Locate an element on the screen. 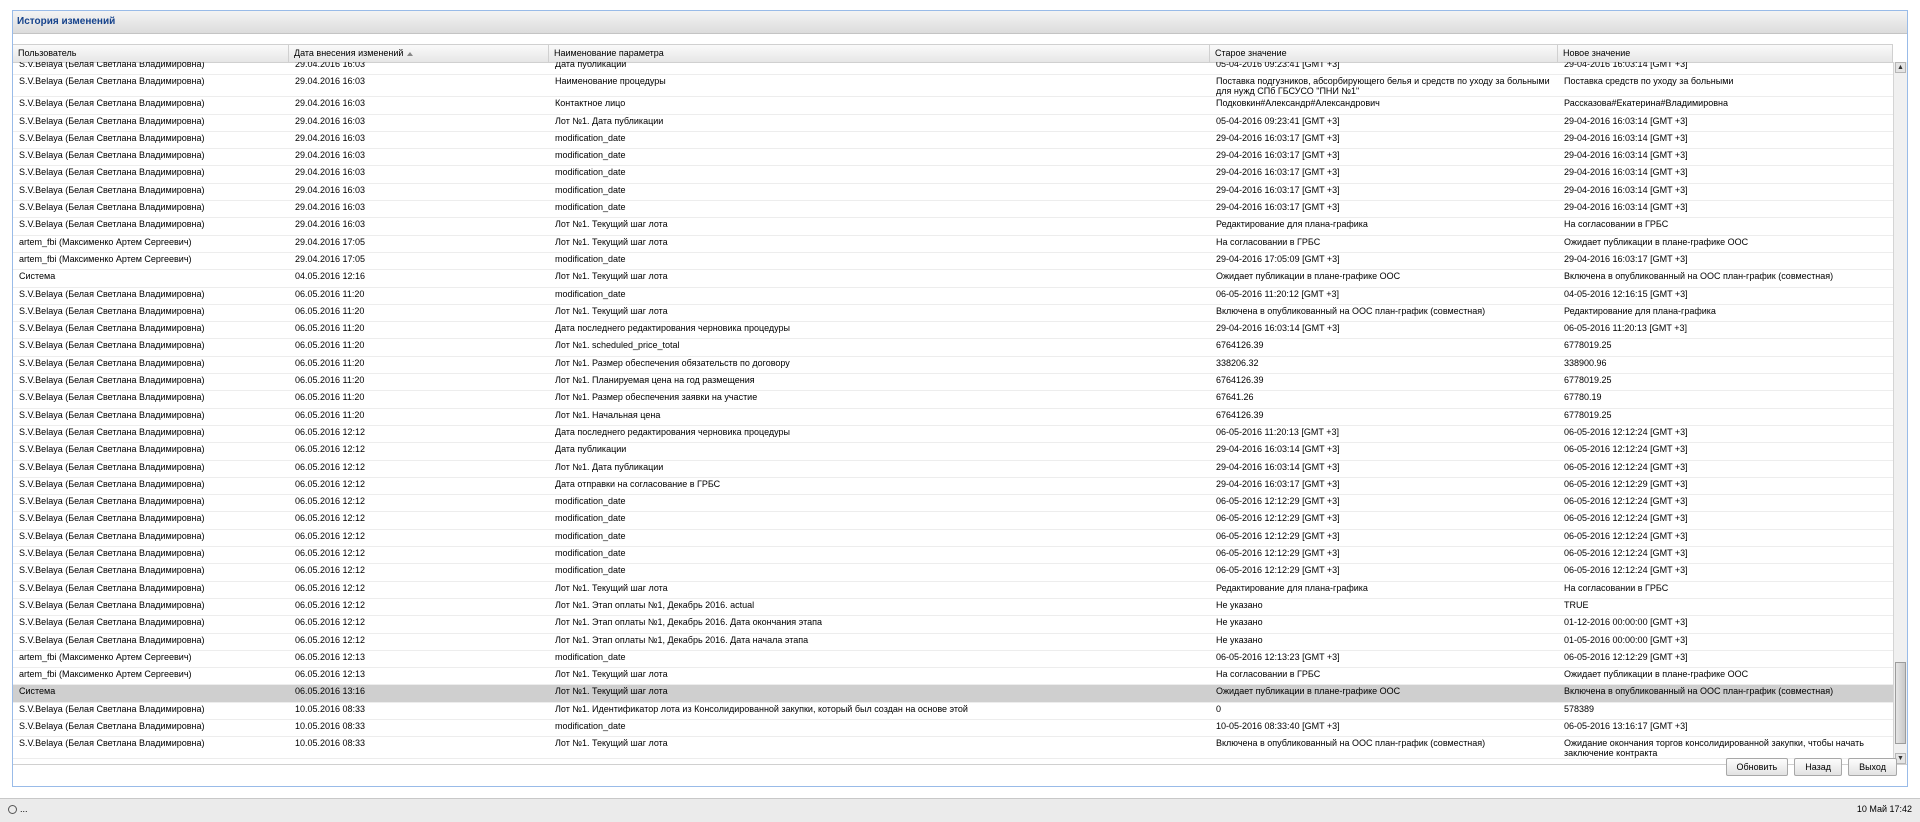  column-header-label: Новое значение is located at coordinates (1597, 53).